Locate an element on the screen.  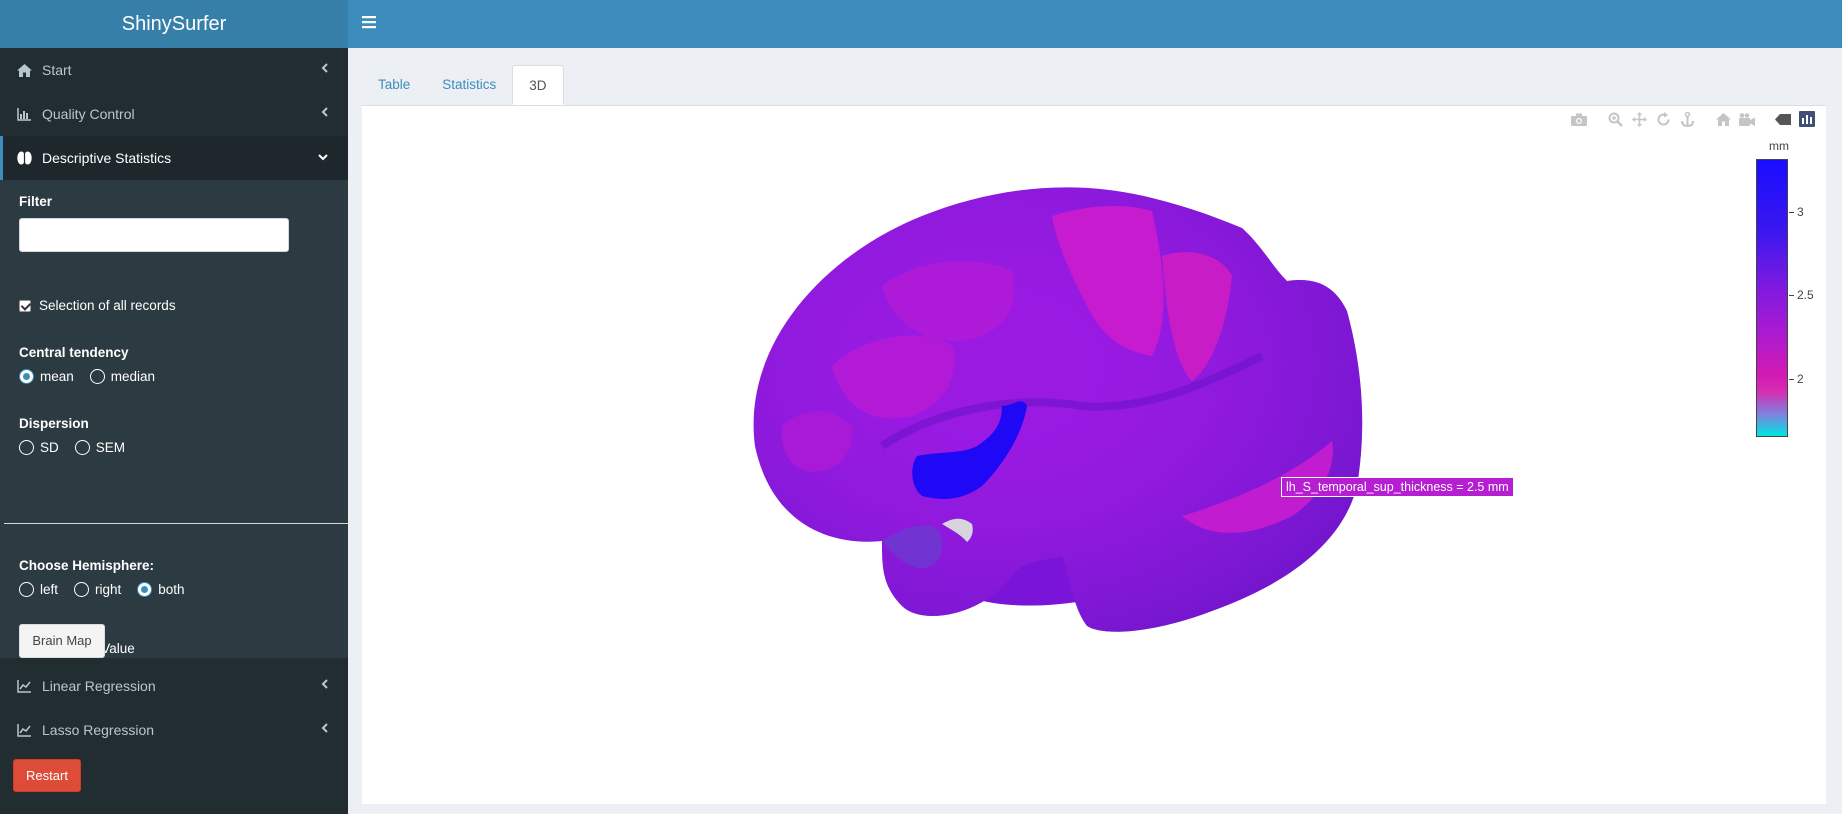
radio-option-sem: SEM is located at coordinates (100, 447).